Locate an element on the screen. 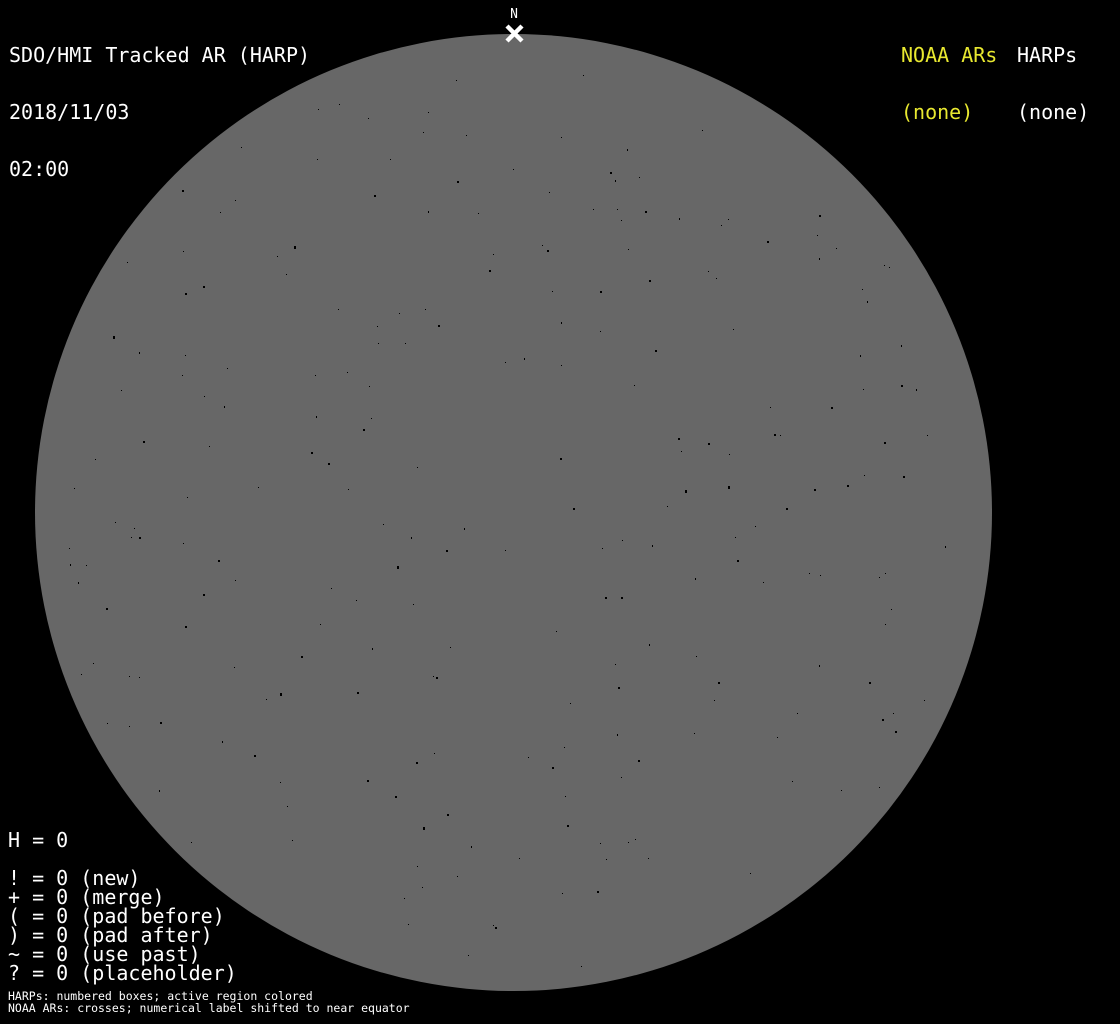 The height and width of the screenshot is (1024, 1120). harps-status: HARPs (none) is located at coordinates (1053, 84).